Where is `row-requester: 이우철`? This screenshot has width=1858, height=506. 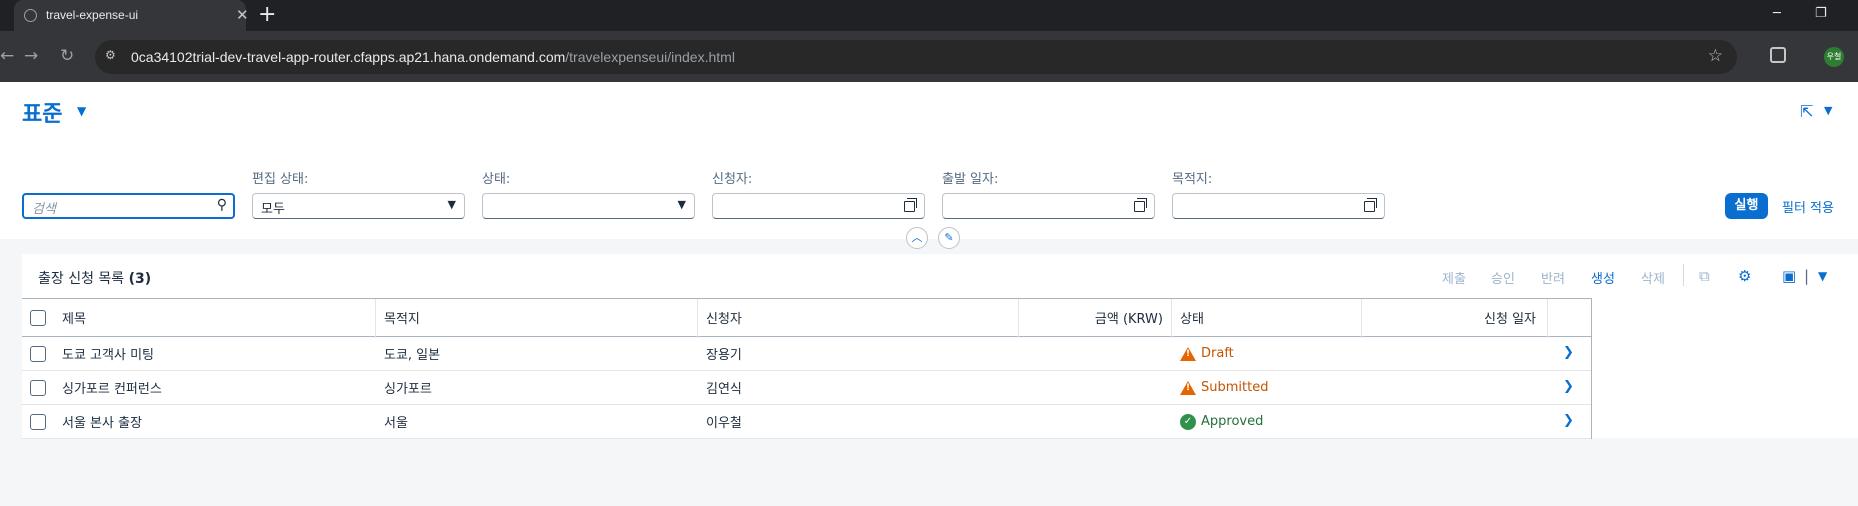
row-requester: 이우철 is located at coordinates (724, 423).